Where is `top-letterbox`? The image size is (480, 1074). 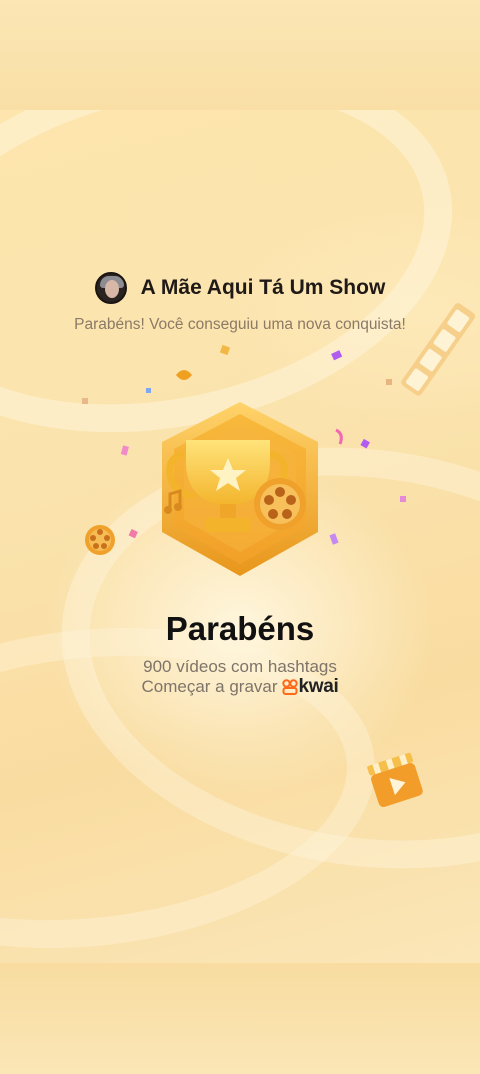
top-letterbox is located at coordinates (240, 55).